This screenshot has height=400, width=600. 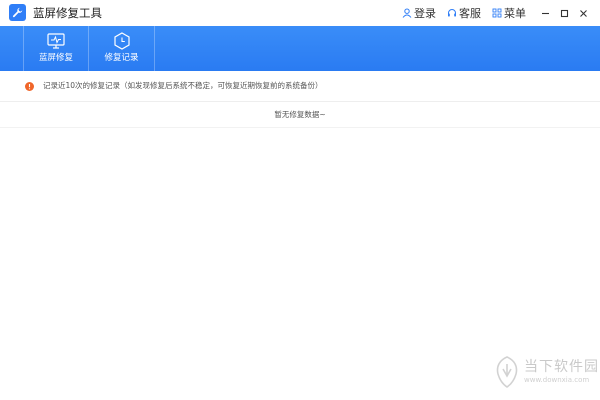 I want to click on login-label: 登录, so click(x=425, y=13).